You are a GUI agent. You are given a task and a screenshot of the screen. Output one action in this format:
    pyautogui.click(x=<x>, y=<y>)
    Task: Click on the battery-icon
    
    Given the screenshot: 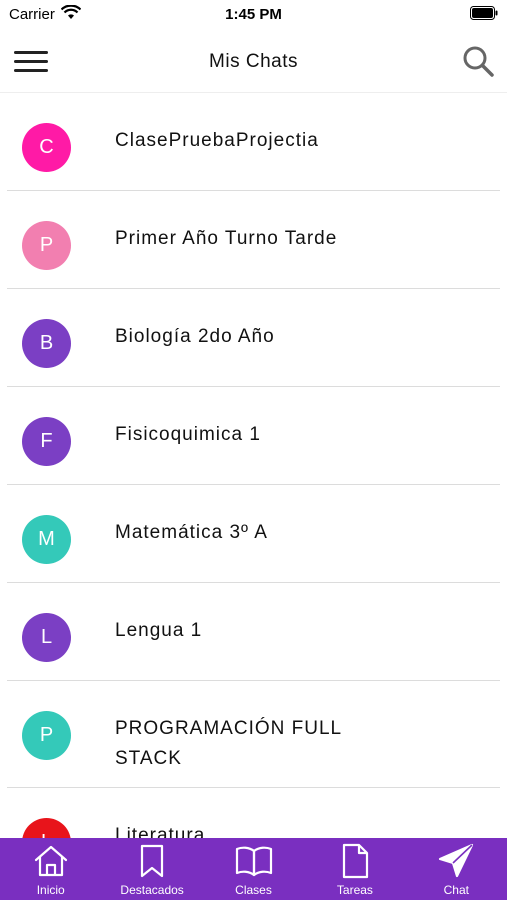 What is the action you would take?
    pyautogui.click(x=484, y=13)
    